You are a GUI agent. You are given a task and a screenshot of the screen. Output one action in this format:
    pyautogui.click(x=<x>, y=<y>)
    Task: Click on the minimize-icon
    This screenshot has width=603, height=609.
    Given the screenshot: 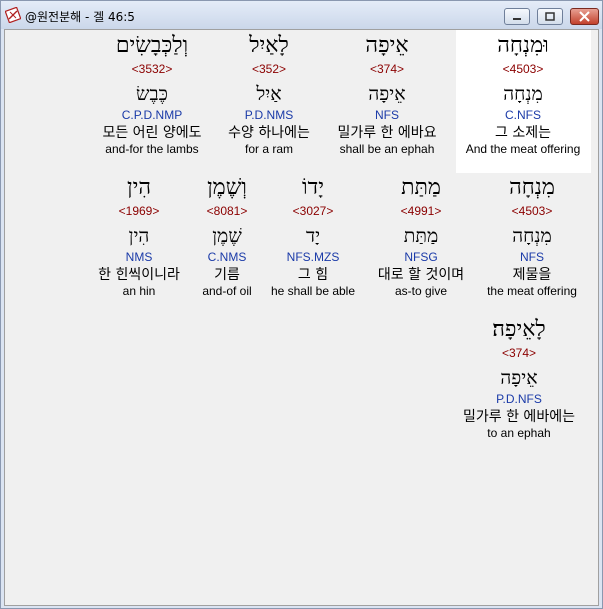 What is the action you would take?
    pyautogui.click(x=517, y=19)
    